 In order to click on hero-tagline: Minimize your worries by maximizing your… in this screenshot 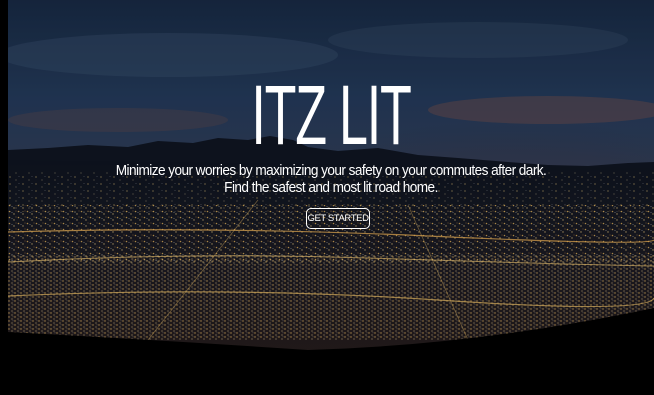, I will do `click(330, 180)`.